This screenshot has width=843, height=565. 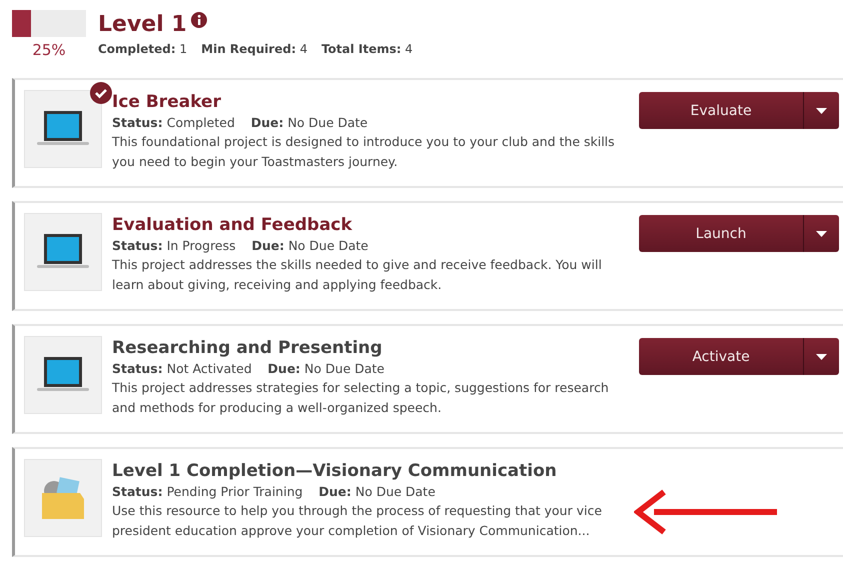 What do you see at coordinates (364, 152) in the screenshot?
I see `project-description: This foundational project is designed to introduce you to your club and the skills you need to begin your Toastmasters journey.` at bounding box center [364, 152].